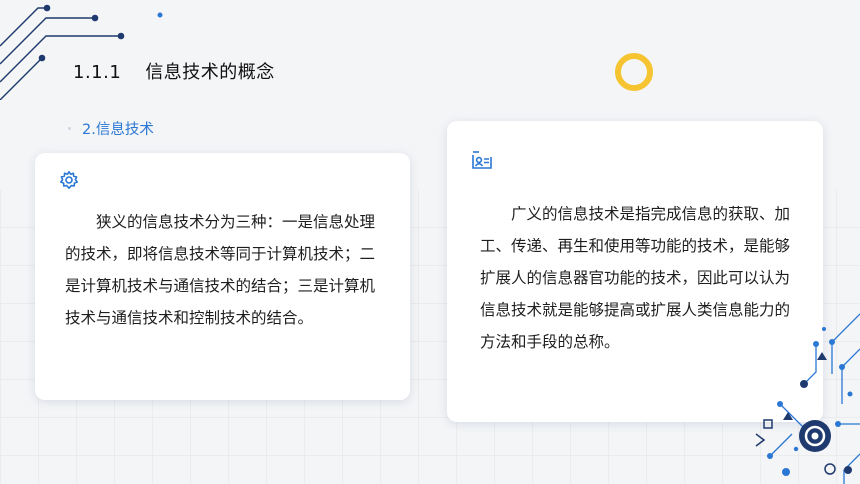  What do you see at coordinates (69, 182) in the screenshot?
I see `gear-icon` at bounding box center [69, 182].